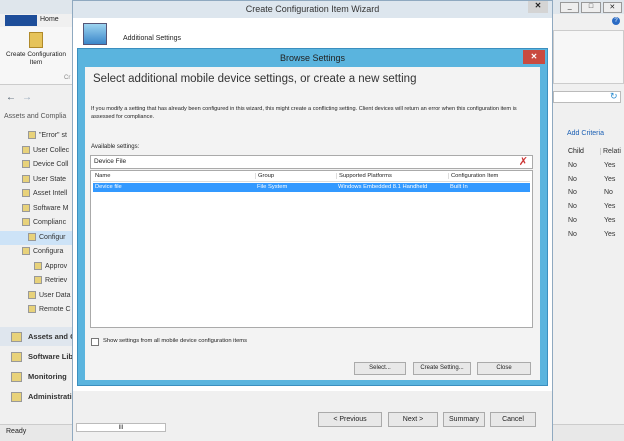  I want to click on workspace-label: Software Lib, so click(50, 356).